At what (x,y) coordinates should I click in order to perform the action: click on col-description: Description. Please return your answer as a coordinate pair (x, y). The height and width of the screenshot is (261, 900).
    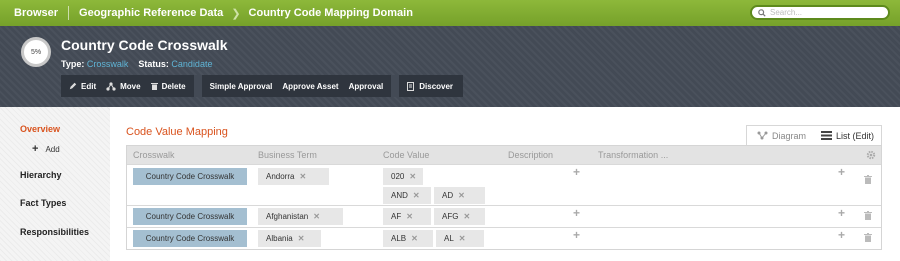
    Looking at the image, I should click on (530, 155).